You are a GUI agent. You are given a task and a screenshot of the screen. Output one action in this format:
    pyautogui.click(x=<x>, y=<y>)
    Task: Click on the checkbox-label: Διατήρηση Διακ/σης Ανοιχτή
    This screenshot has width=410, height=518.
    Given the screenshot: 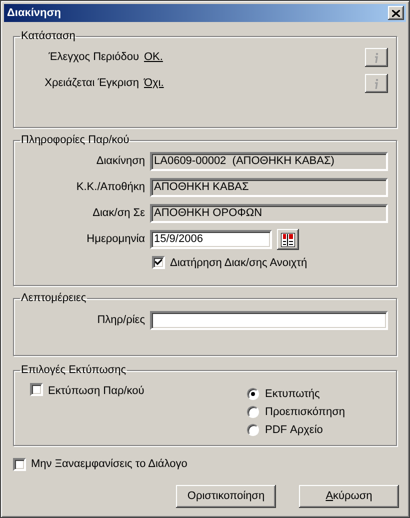 What is the action you would take?
    pyautogui.click(x=239, y=263)
    